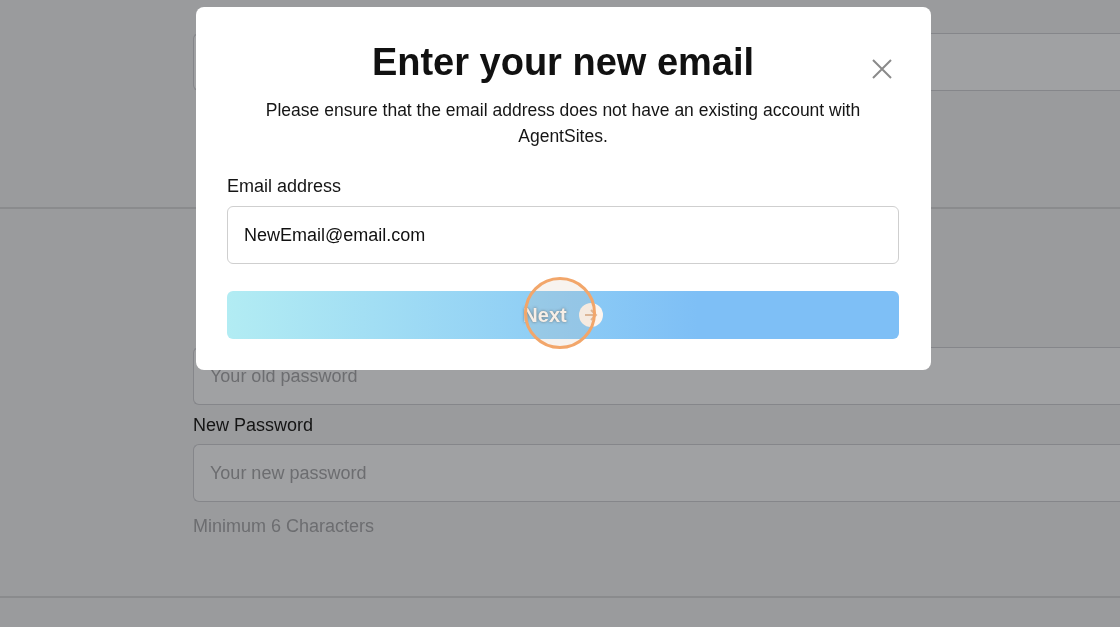 This screenshot has width=1120, height=627. I want to click on modal-description: Please ensure that the email address does not have an existing account with AgentSites., so click(563, 123).